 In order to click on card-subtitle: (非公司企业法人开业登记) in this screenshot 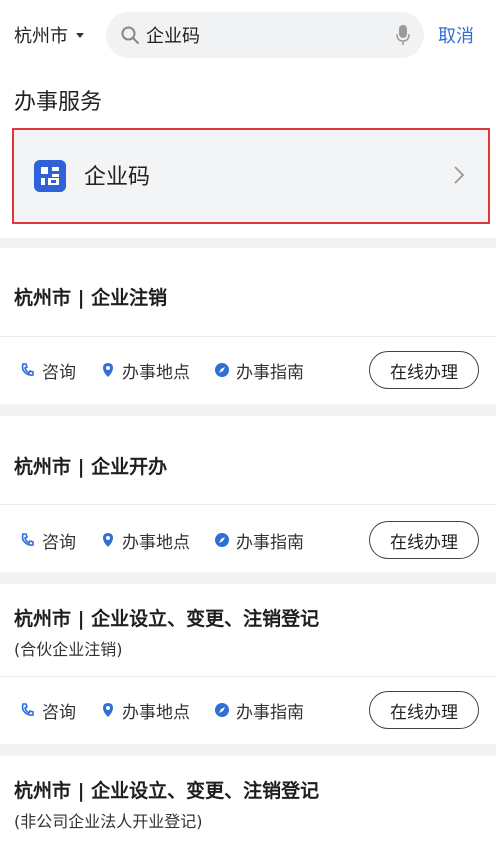, I will do `click(108, 821)`.